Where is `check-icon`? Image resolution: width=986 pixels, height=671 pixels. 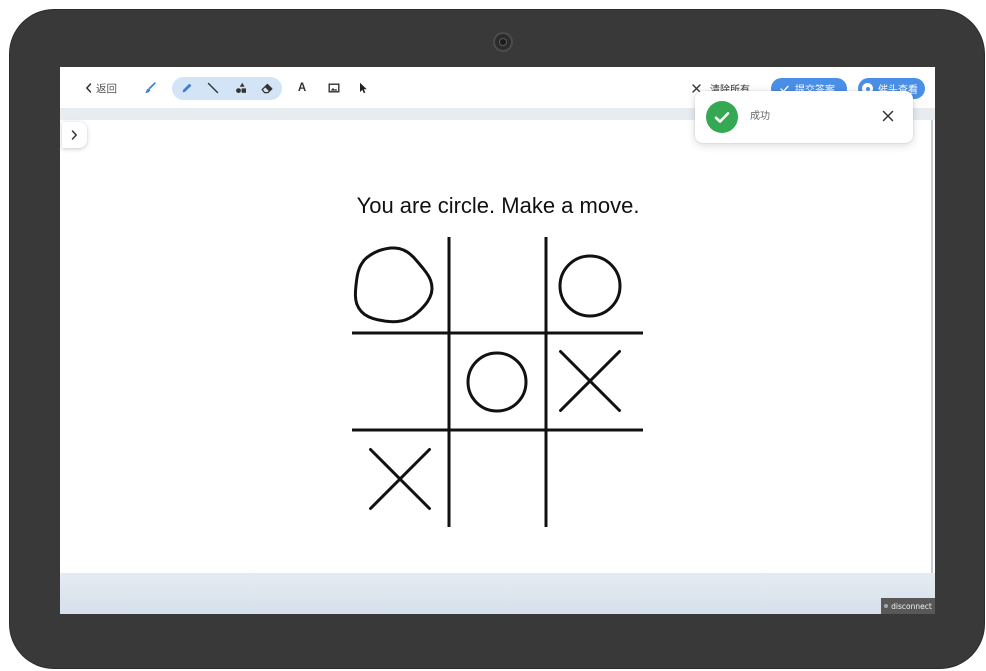
check-icon is located at coordinates (722, 117).